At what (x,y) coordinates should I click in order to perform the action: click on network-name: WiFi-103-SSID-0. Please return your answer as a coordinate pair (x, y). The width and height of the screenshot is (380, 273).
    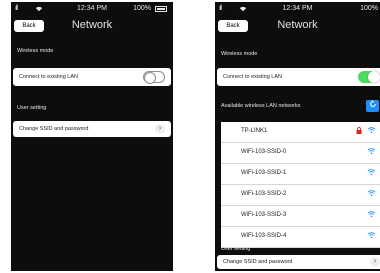
    Looking at the image, I should click on (264, 152).